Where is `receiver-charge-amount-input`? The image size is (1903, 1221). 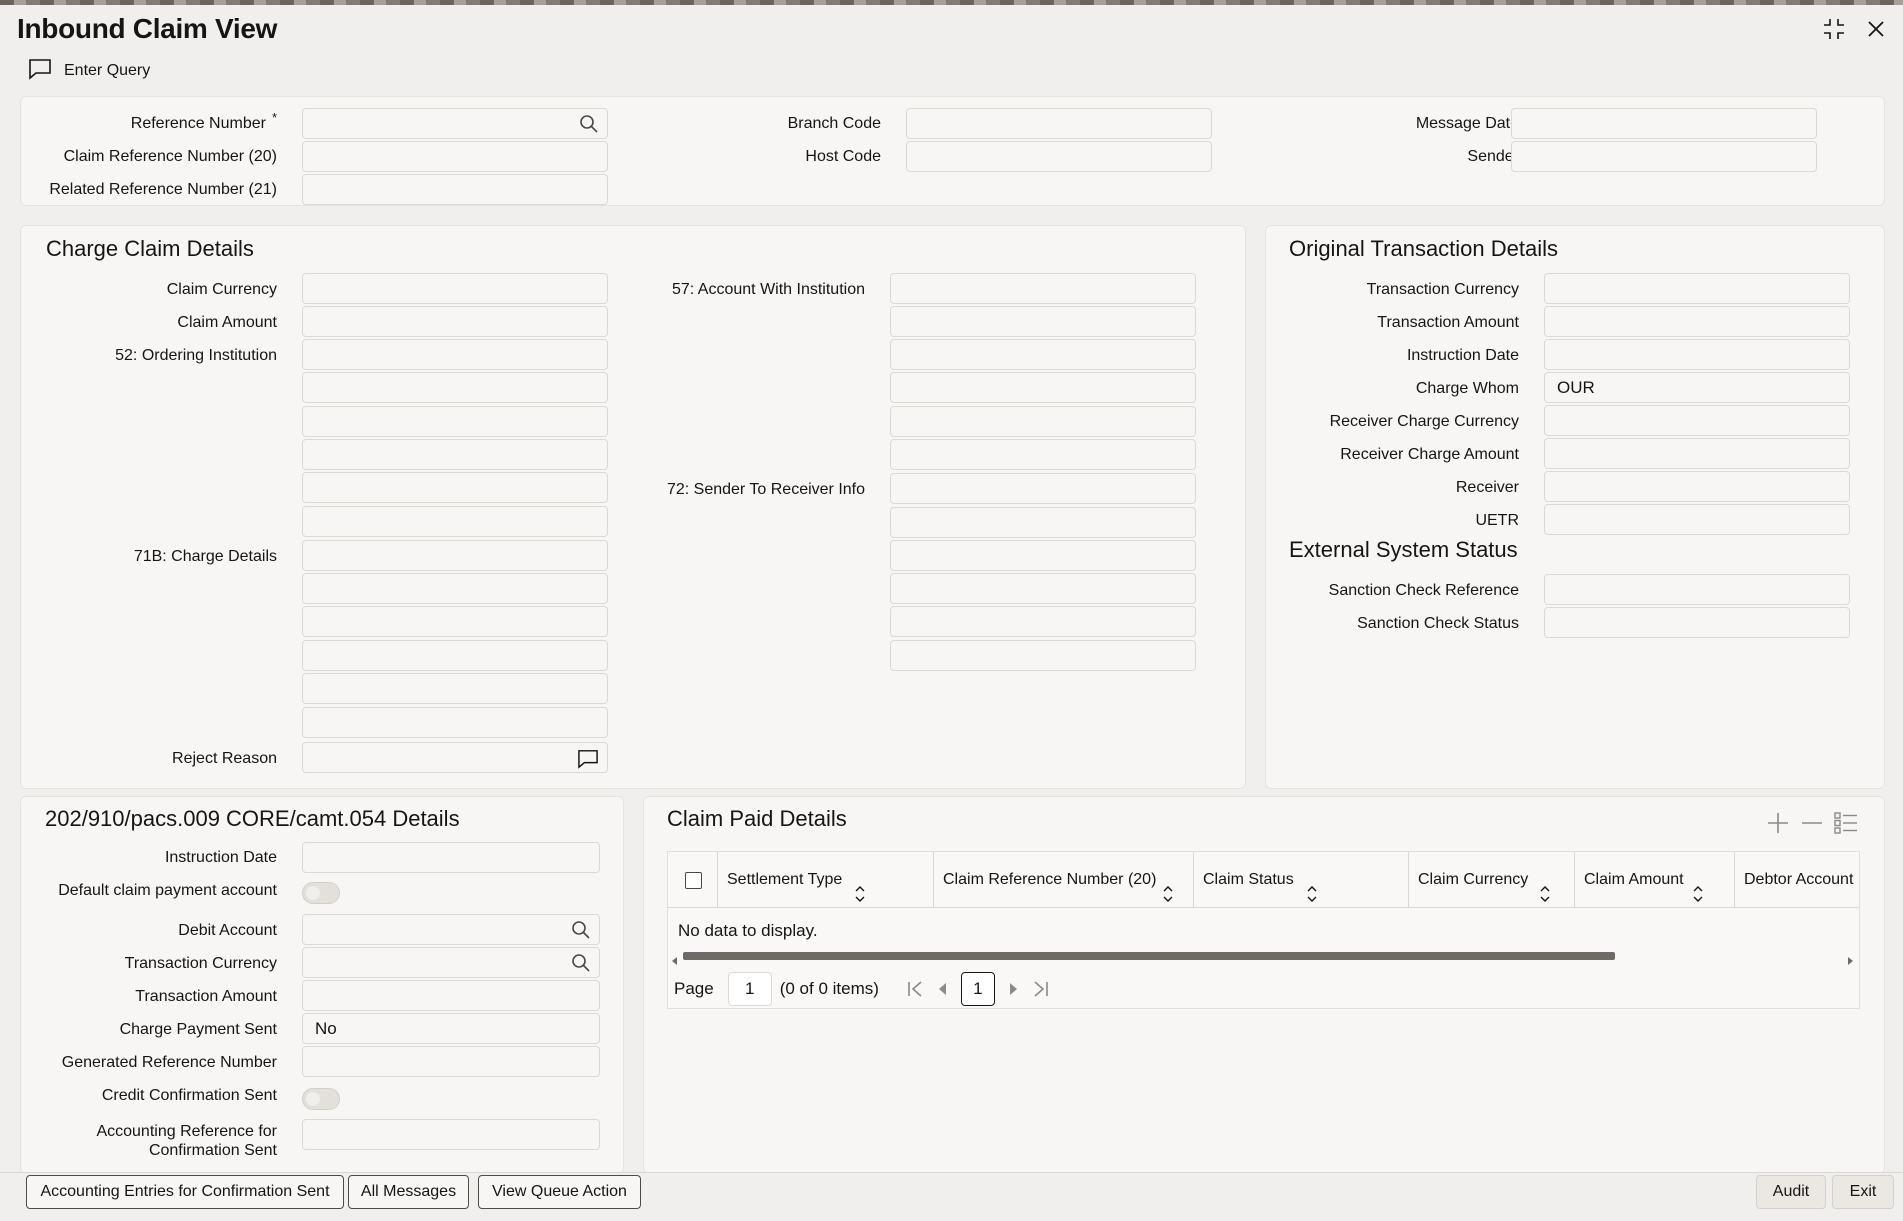 receiver-charge-amount-input is located at coordinates (1697, 453).